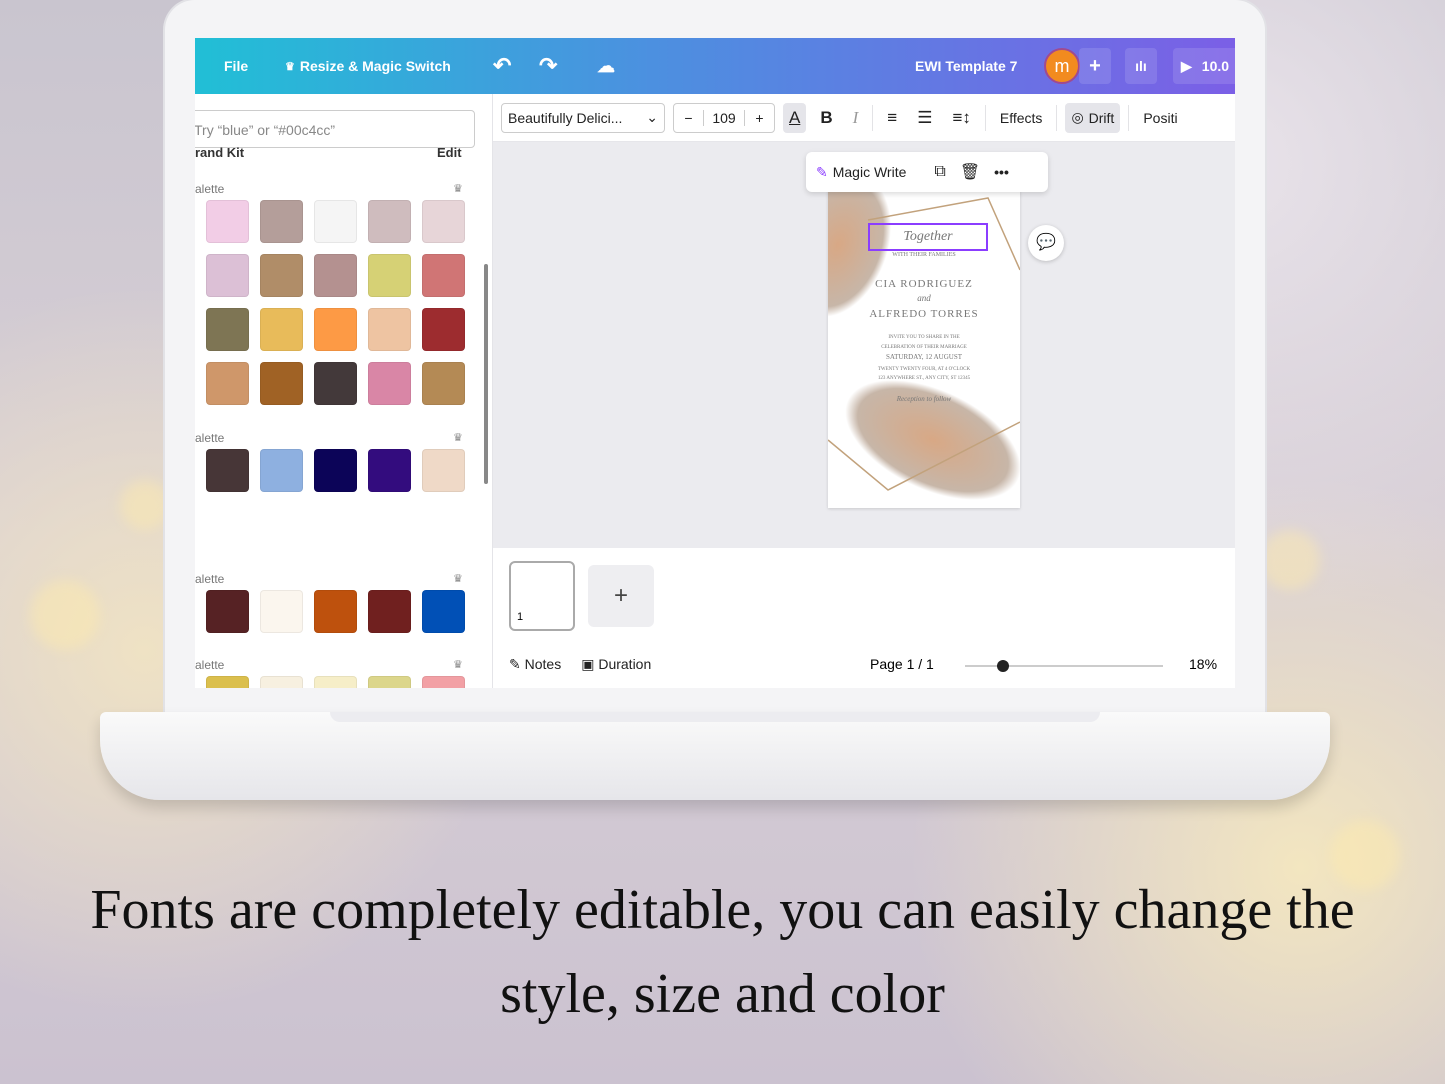 This screenshot has width=1445, height=1084. Describe the element at coordinates (590, 664) in the screenshot. I see `duration-icon: ▣` at that location.